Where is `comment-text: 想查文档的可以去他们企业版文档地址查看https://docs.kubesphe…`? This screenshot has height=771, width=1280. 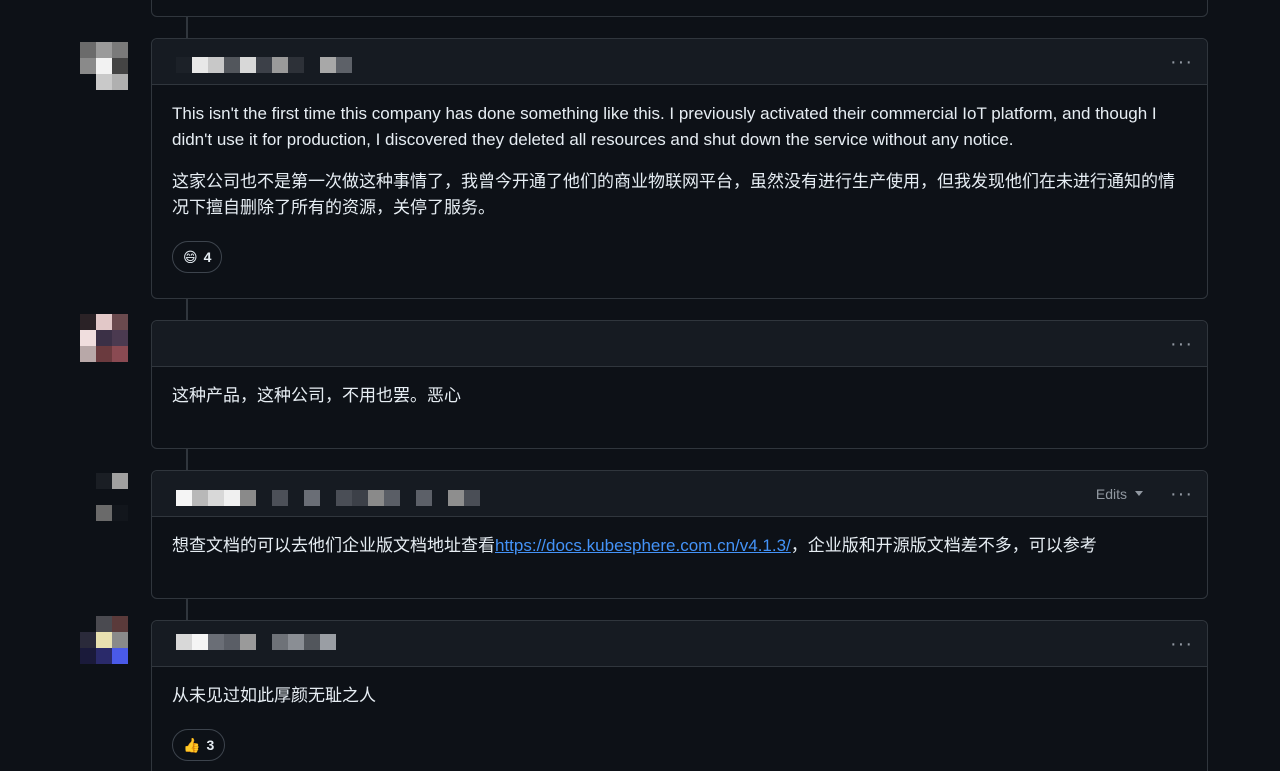
comment-text: 想查文档的可以去他们企业版文档地址查看https://docs.kubesphe… is located at coordinates (634, 545).